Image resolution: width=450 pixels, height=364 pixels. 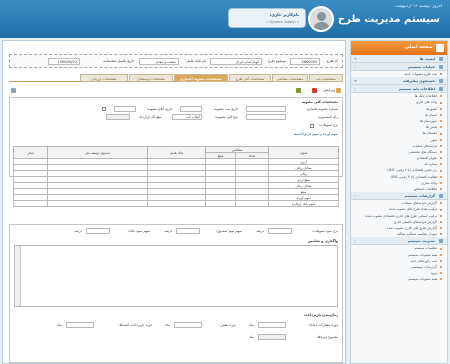 I want to click on tab-evaluation: مشخصات ارزیابی, so click(x=104, y=78).